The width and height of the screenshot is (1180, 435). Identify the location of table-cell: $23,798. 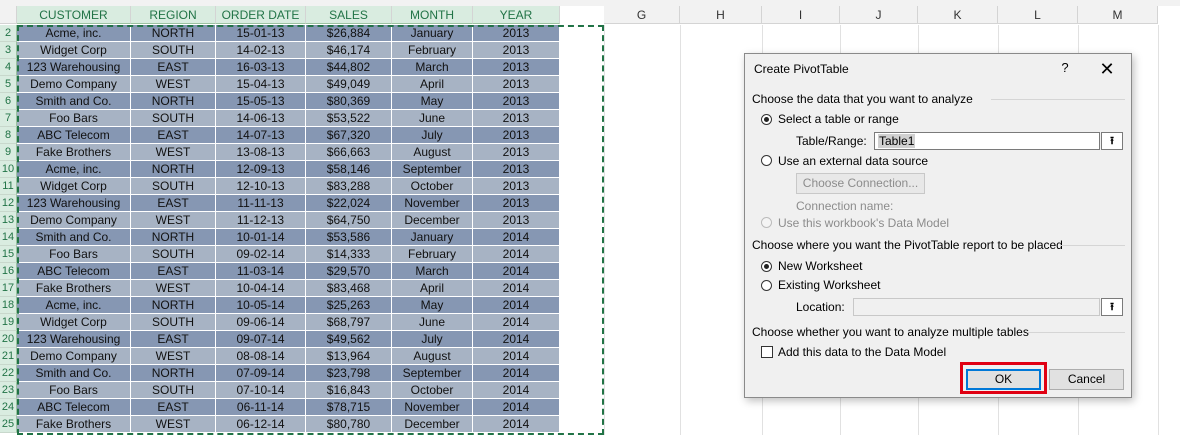
(349, 373).